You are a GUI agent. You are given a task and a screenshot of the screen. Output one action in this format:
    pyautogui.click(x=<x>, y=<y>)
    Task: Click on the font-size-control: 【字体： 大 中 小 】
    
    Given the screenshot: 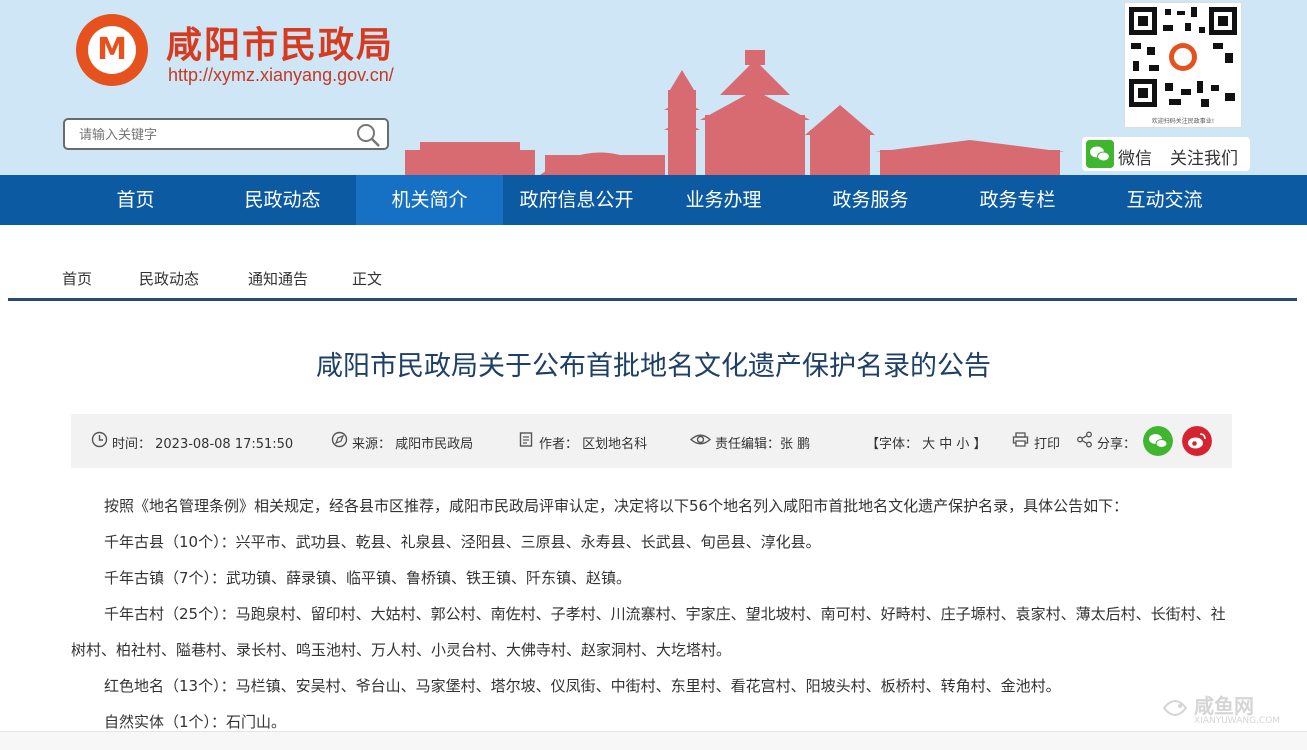 What is the action you would take?
    pyautogui.click(x=926, y=442)
    